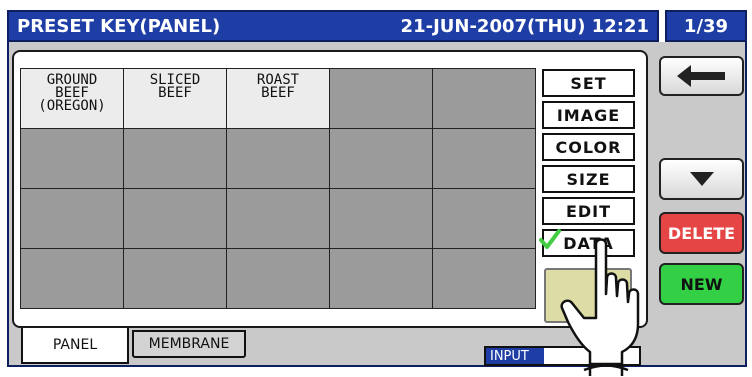 The image size is (752, 377). What do you see at coordinates (72, 99) in the screenshot?
I see `preset-key-cell: GROUND BEEF (OREGON)` at bounding box center [72, 99].